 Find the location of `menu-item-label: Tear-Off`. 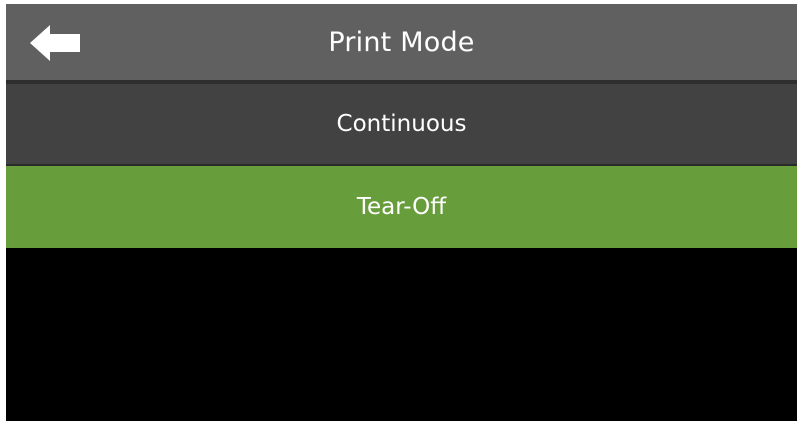

menu-item-label: Tear-Off is located at coordinates (401, 207).